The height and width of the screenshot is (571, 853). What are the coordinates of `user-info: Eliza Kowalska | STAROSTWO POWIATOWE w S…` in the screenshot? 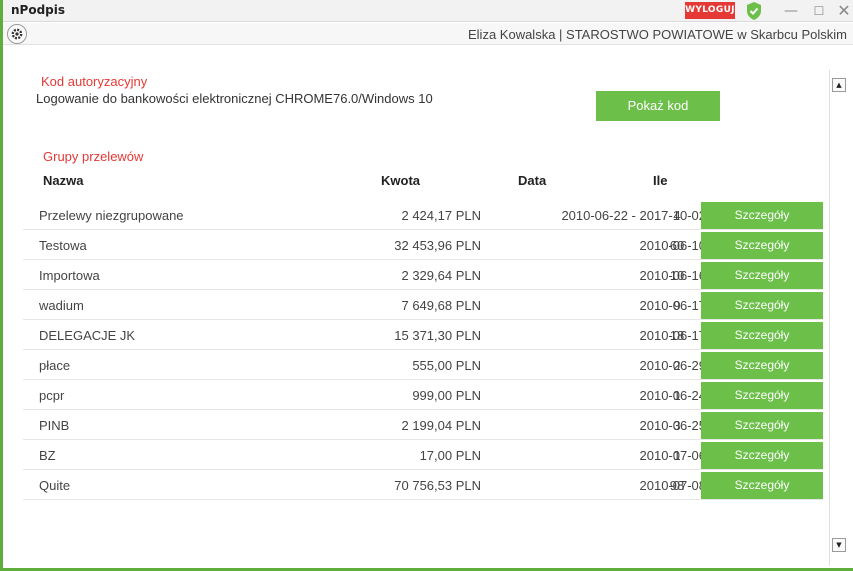 It's located at (657, 34).